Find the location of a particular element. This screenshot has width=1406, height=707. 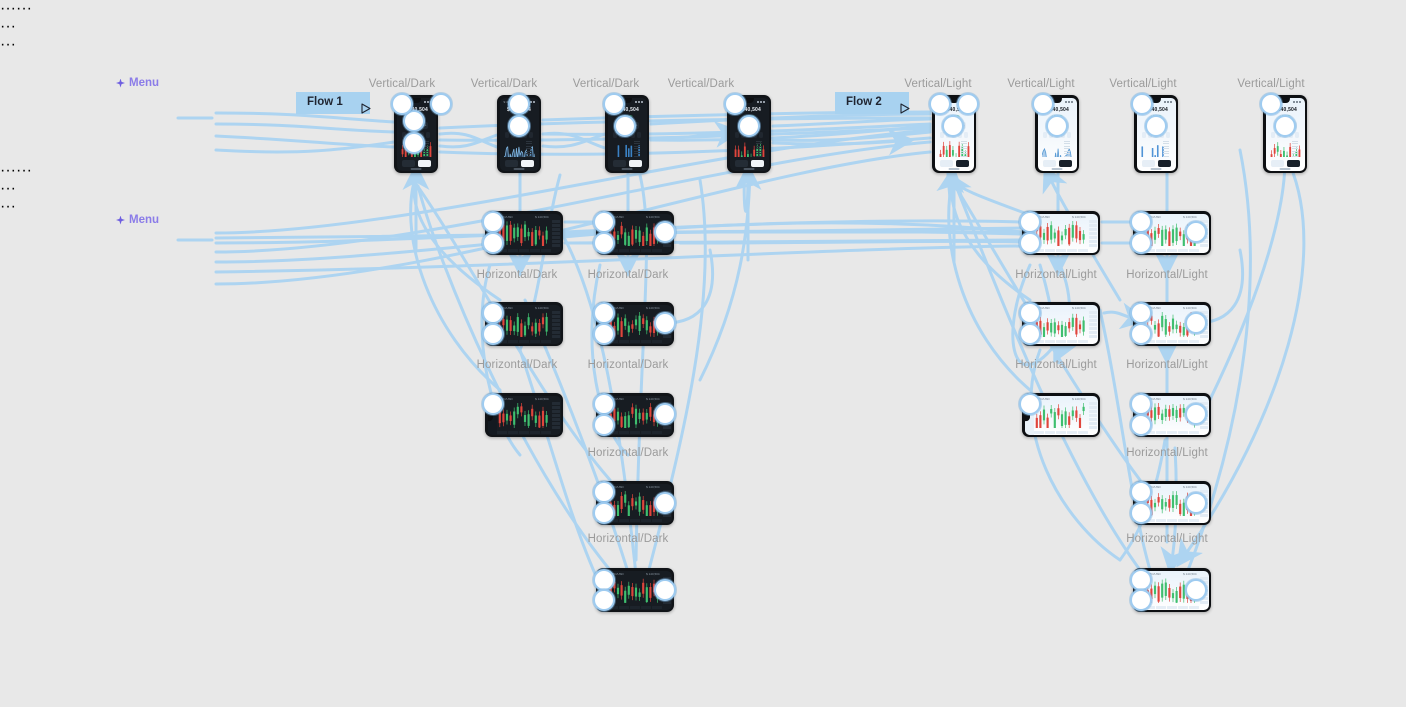

play-icon is located at coordinates (901, 105).